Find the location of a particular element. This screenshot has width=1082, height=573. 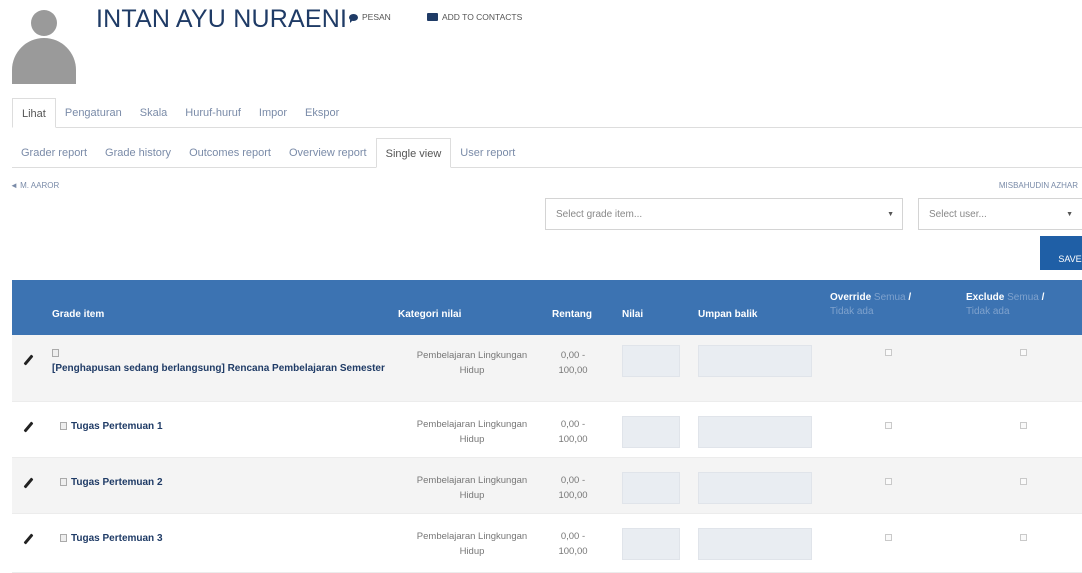

avatar-body is located at coordinates (44, 61).